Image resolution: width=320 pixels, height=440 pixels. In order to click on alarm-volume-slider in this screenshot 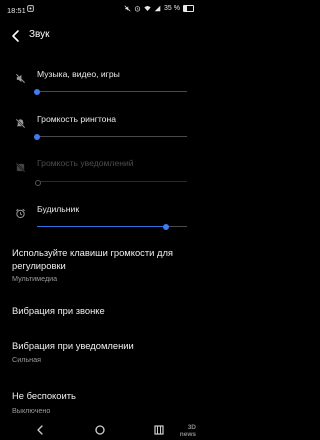, I will do `click(112, 226)`.